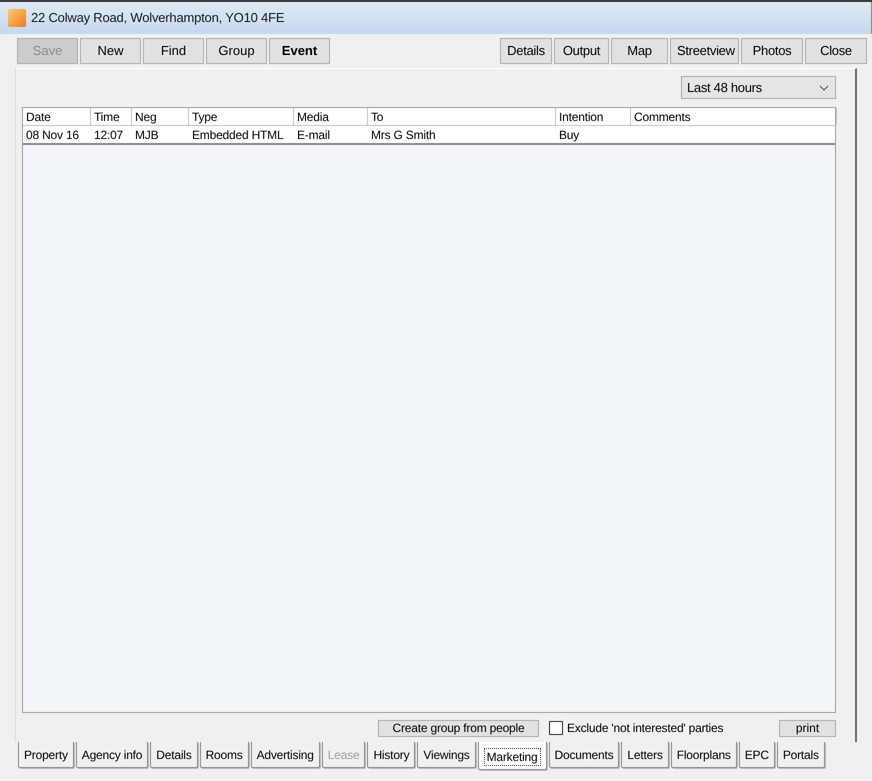 This screenshot has height=781, width=872. I want to click on toolbar-button: Find, so click(173, 51).